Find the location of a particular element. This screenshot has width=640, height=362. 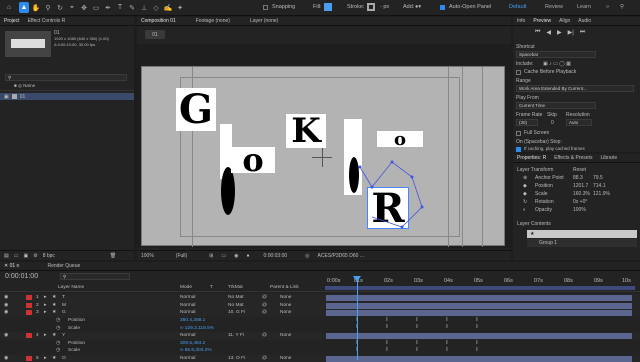

trash-icon: 🗑 is located at coordinates (113, 256).